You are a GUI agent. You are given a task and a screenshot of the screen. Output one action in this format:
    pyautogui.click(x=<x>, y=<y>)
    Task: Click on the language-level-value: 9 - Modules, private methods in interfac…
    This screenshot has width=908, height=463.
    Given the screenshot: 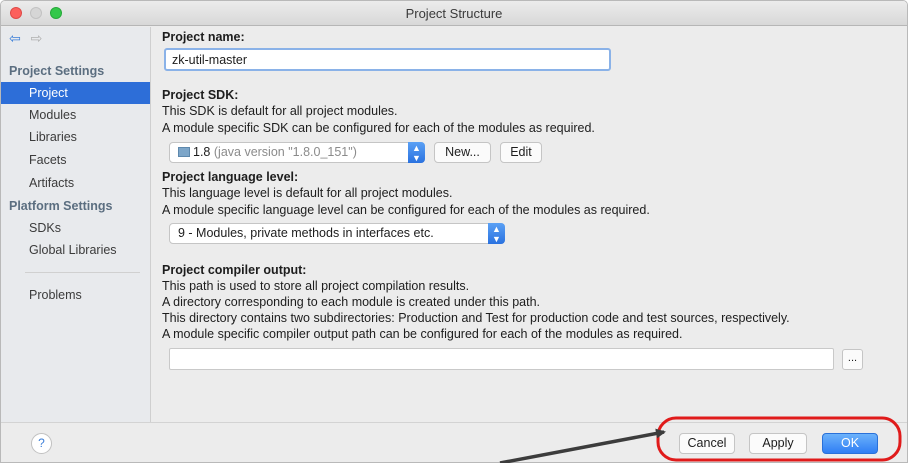 What is the action you would take?
    pyautogui.click(x=306, y=233)
    